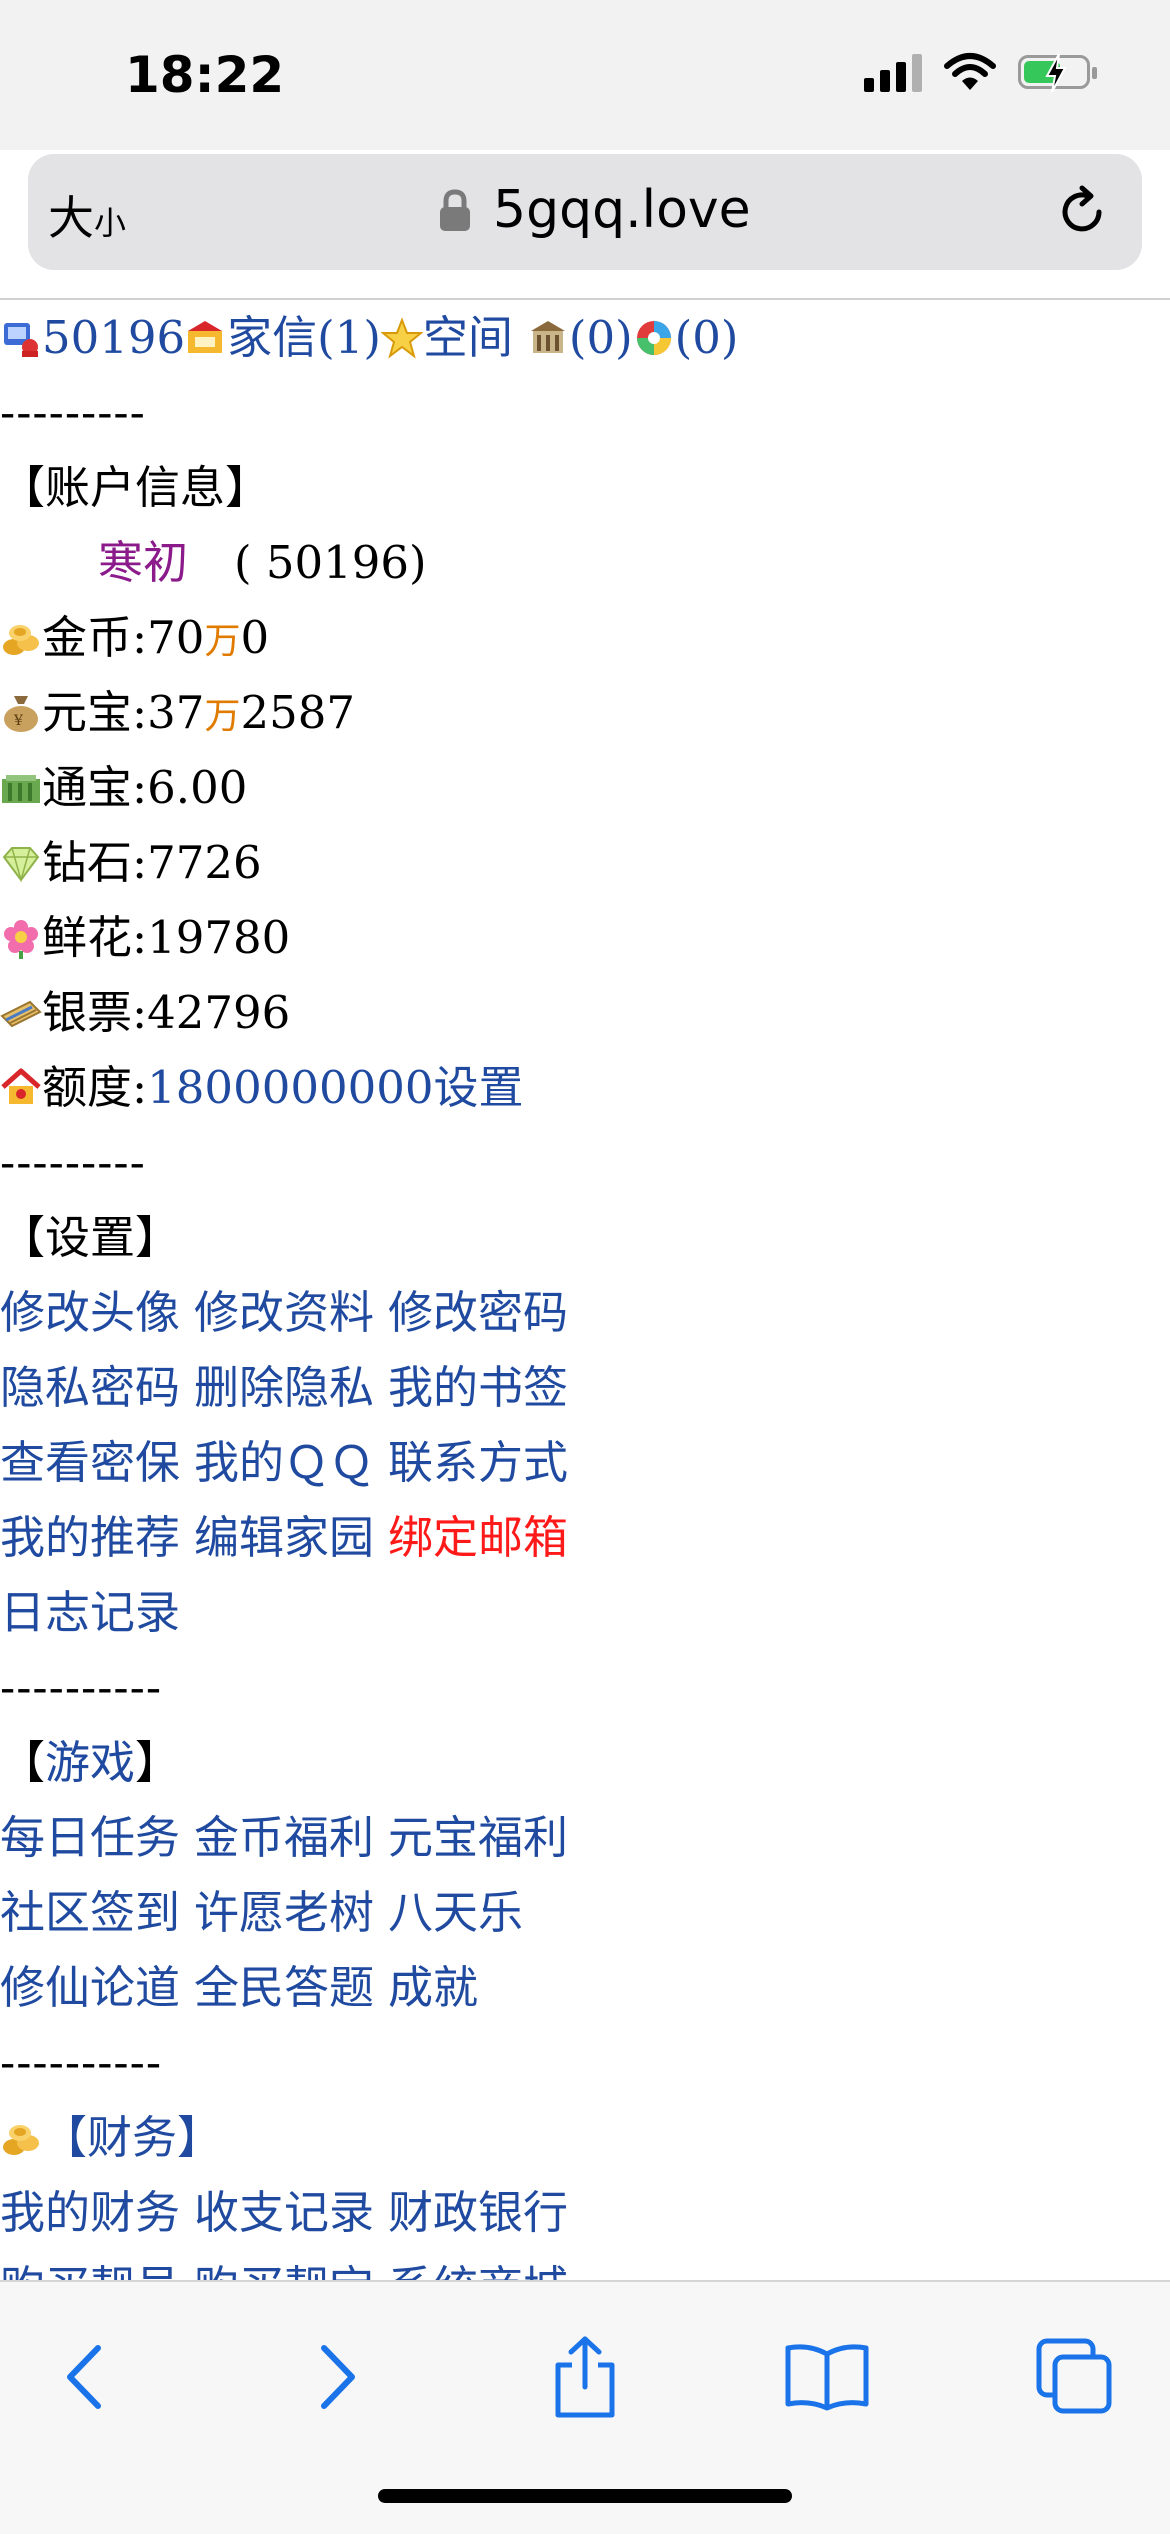 The height and width of the screenshot is (2534, 1170). Describe the element at coordinates (585, 562) in the screenshot. I see `account-name-row: 寒初 ( 50196)` at that location.